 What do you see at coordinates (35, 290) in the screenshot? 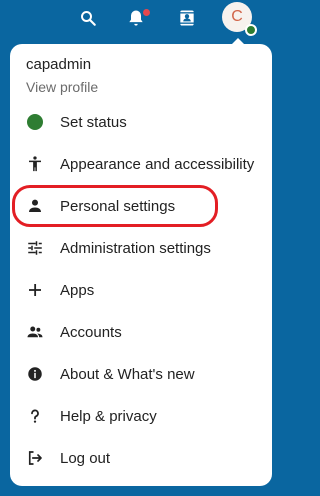
I see `plus-icon` at bounding box center [35, 290].